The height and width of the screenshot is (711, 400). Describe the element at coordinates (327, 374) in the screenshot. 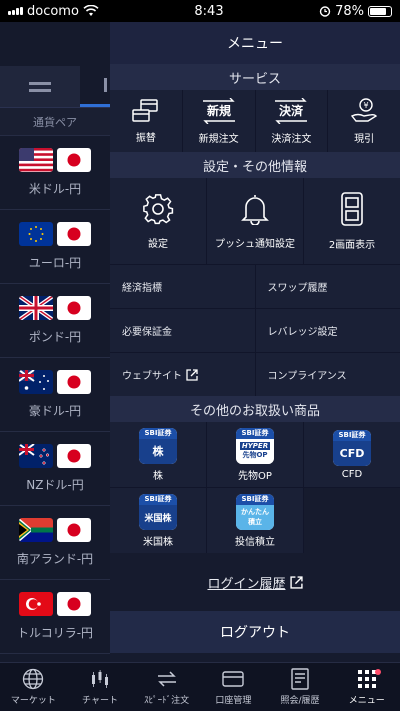

I see `compliance-link: コンプライアンス` at that location.